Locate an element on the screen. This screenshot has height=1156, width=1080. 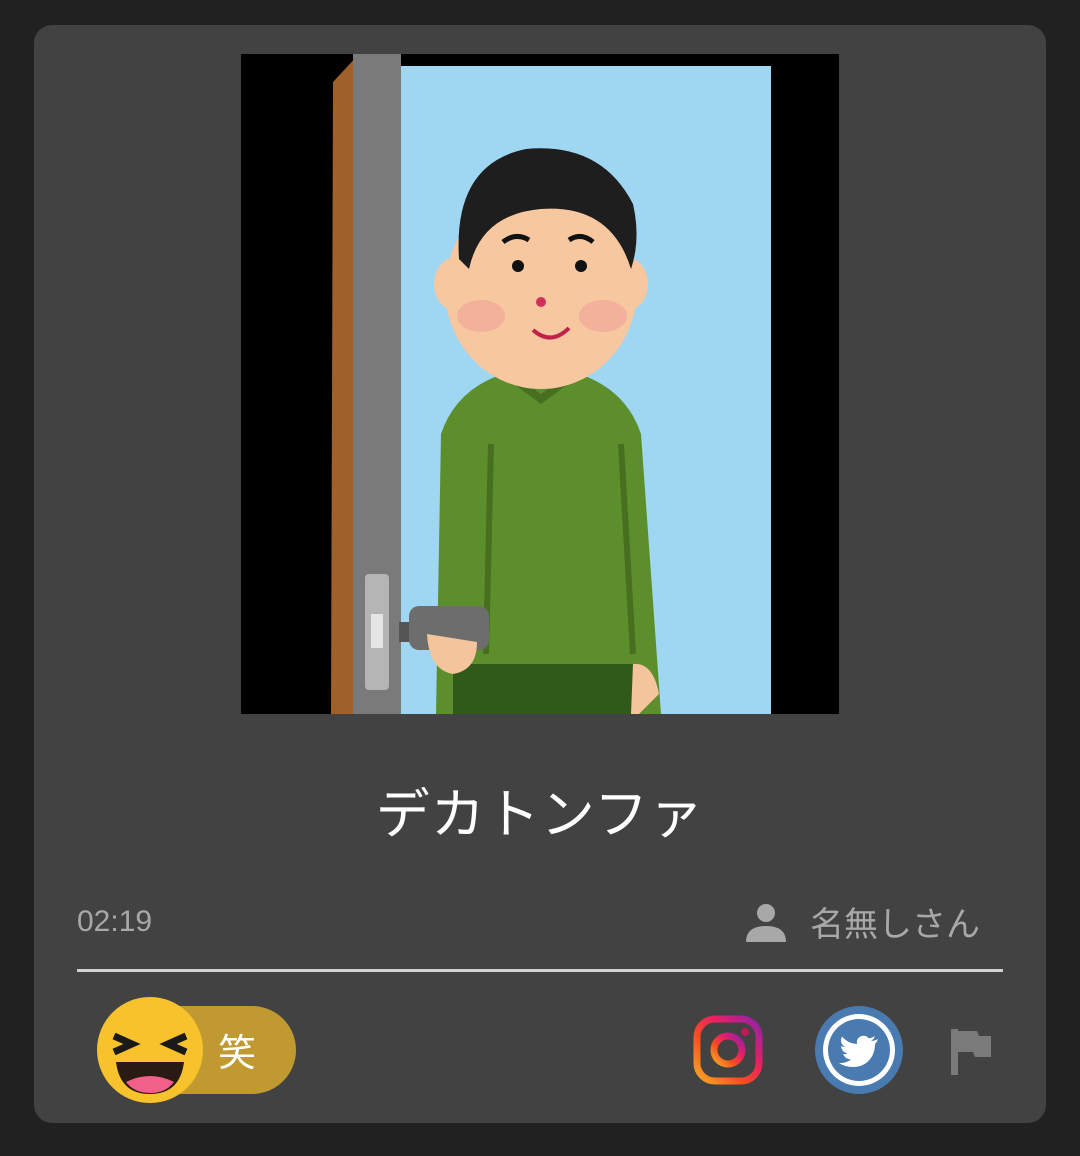
post-title: デカトンファ is located at coordinates (540, 814).